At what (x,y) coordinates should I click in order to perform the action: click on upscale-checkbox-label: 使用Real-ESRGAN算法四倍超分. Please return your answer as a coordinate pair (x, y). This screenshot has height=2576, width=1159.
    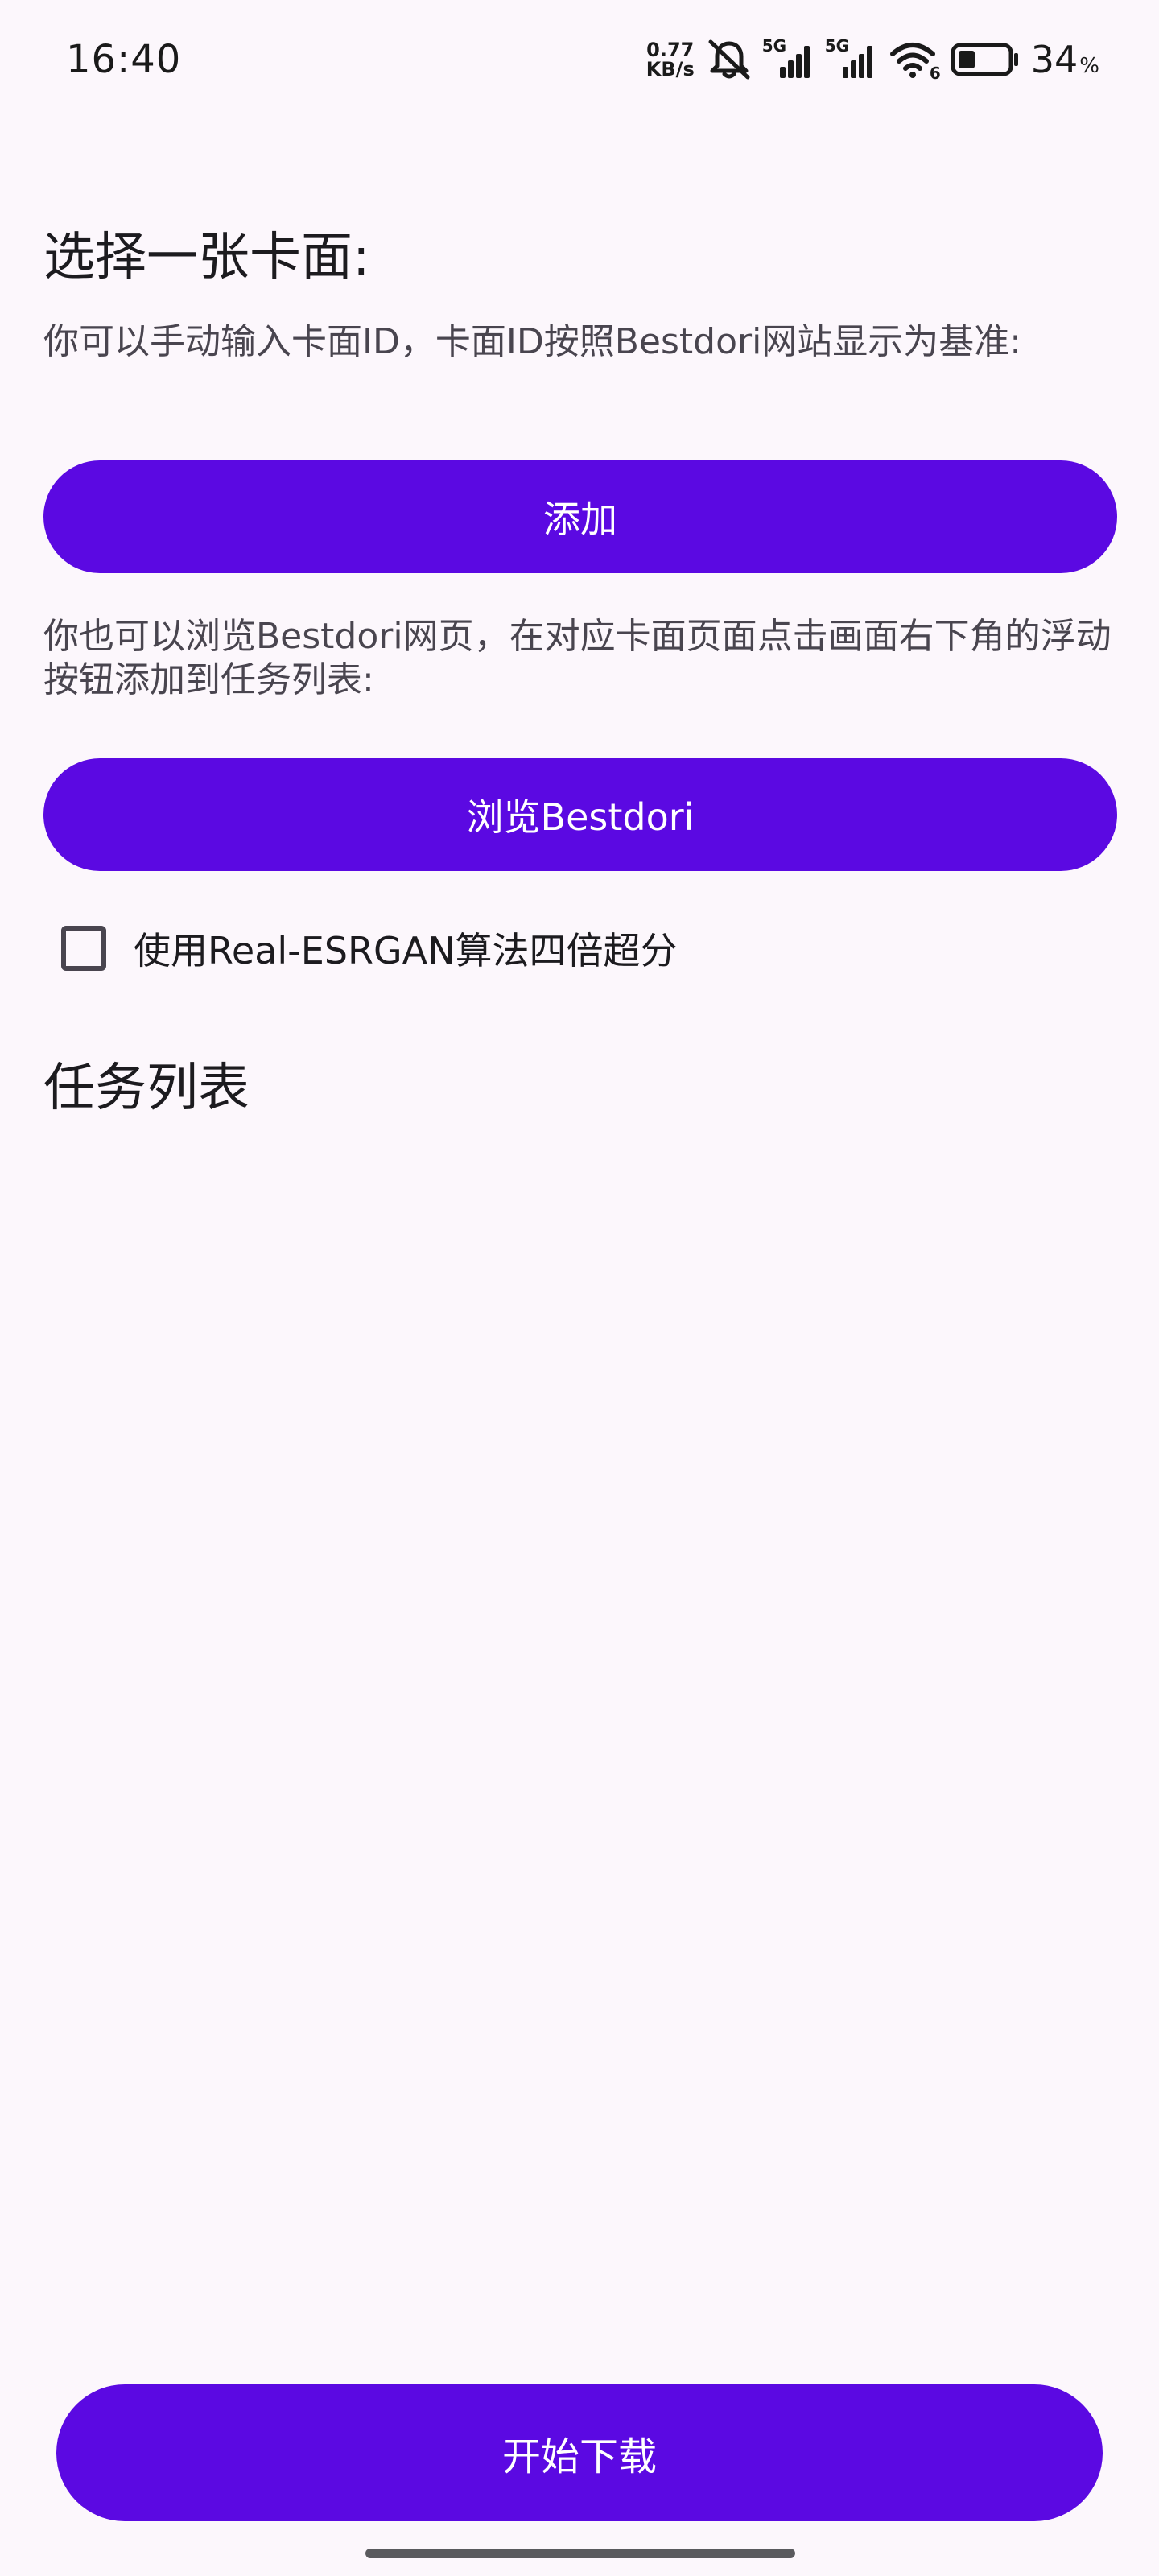
    Looking at the image, I should click on (406, 948).